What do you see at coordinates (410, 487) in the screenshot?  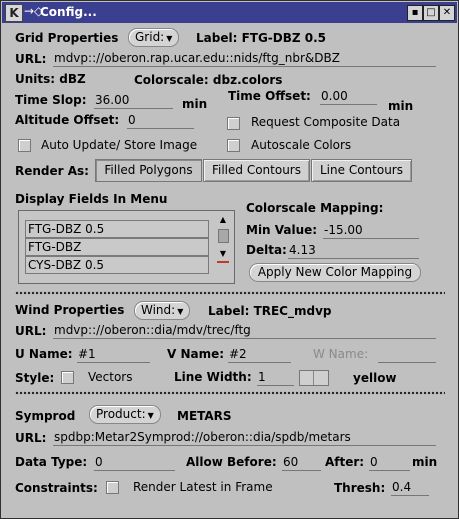 I see `thresh-field: 0.4` at bounding box center [410, 487].